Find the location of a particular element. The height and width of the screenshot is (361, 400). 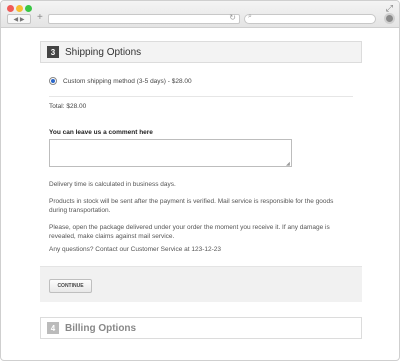

shipping-options-header: 3 Shipping Options is located at coordinates (201, 52).